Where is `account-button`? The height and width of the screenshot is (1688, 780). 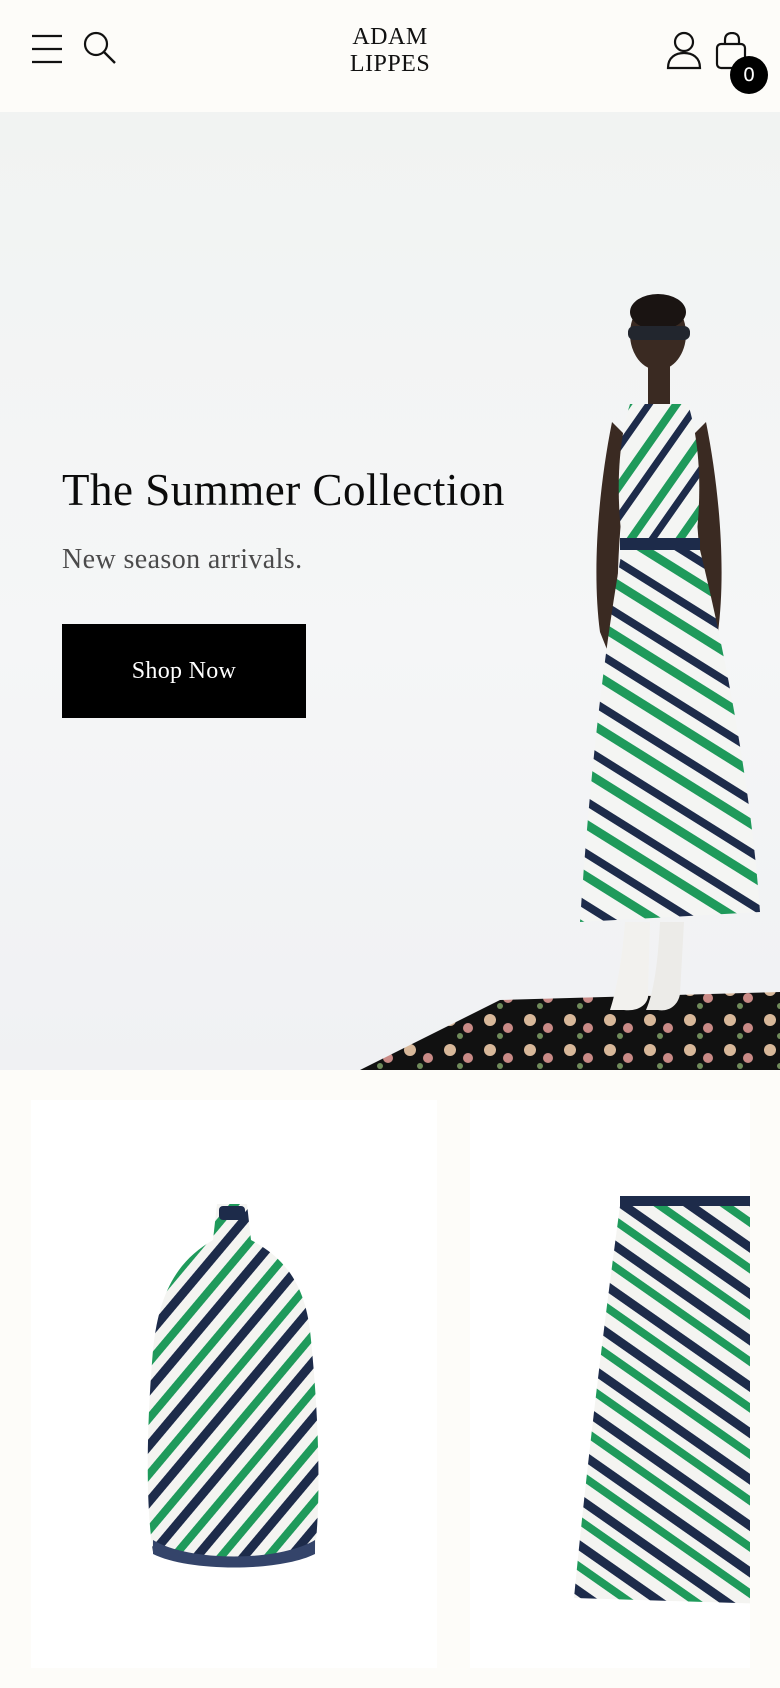 account-button is located at coordinates (684, 51).